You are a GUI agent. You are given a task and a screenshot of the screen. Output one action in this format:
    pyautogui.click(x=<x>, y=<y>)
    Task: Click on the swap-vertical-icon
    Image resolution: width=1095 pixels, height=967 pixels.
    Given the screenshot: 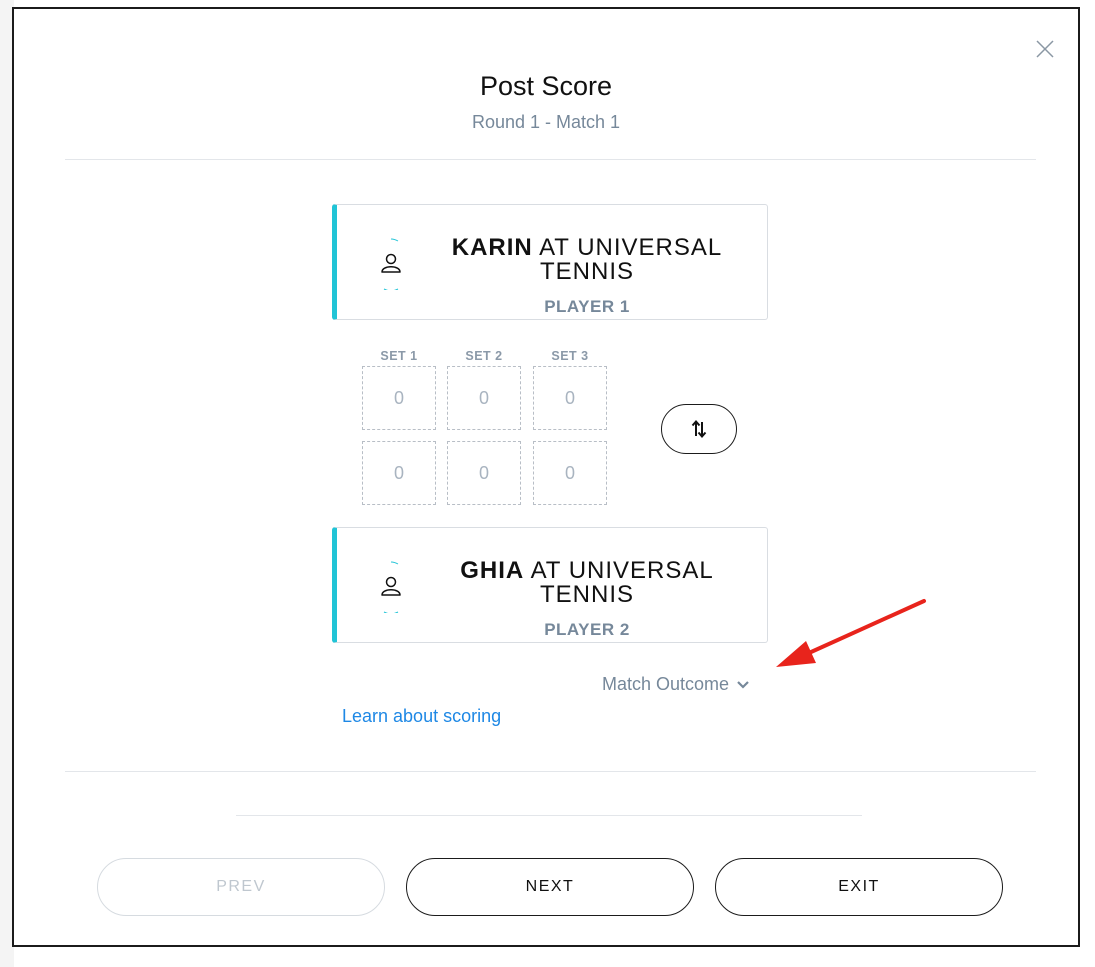 What is the action you would take?
    pyautogui.click(x=699, y=429)
    